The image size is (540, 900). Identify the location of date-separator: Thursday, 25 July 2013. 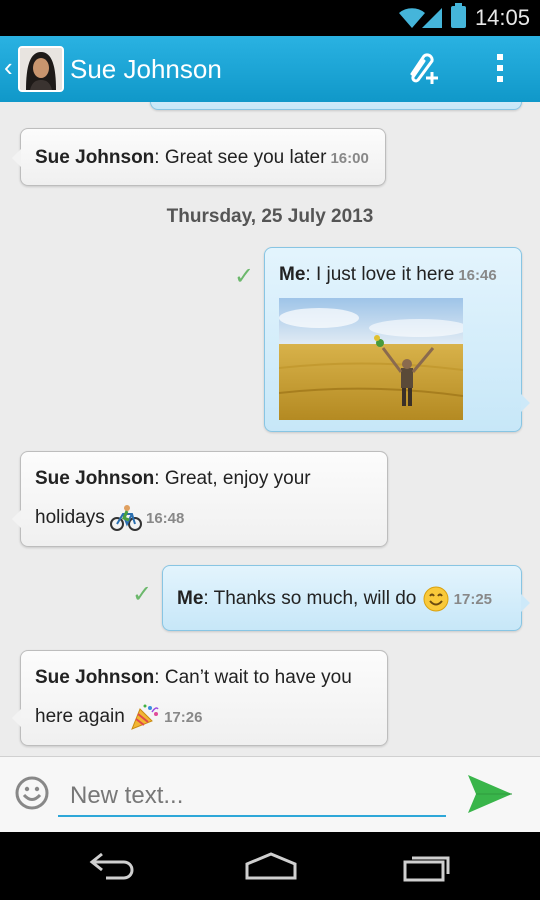
(270, 216).